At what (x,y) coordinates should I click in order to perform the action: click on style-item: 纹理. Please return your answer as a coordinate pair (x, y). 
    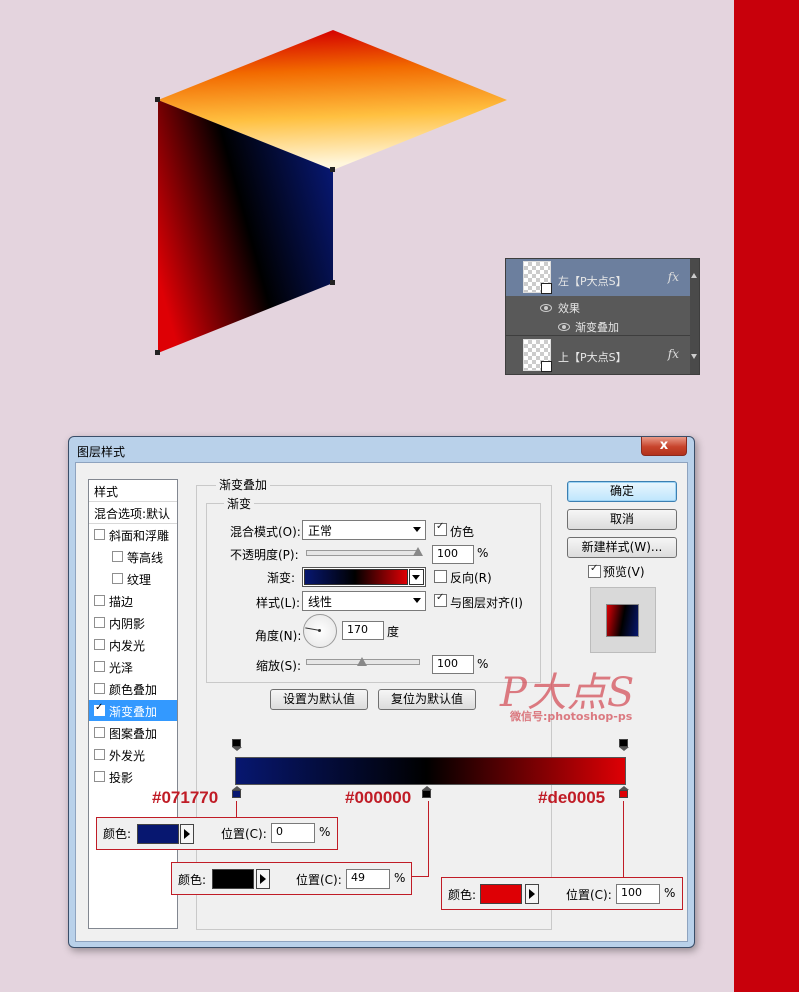
    Looking at the image, I should click on (133, 578).